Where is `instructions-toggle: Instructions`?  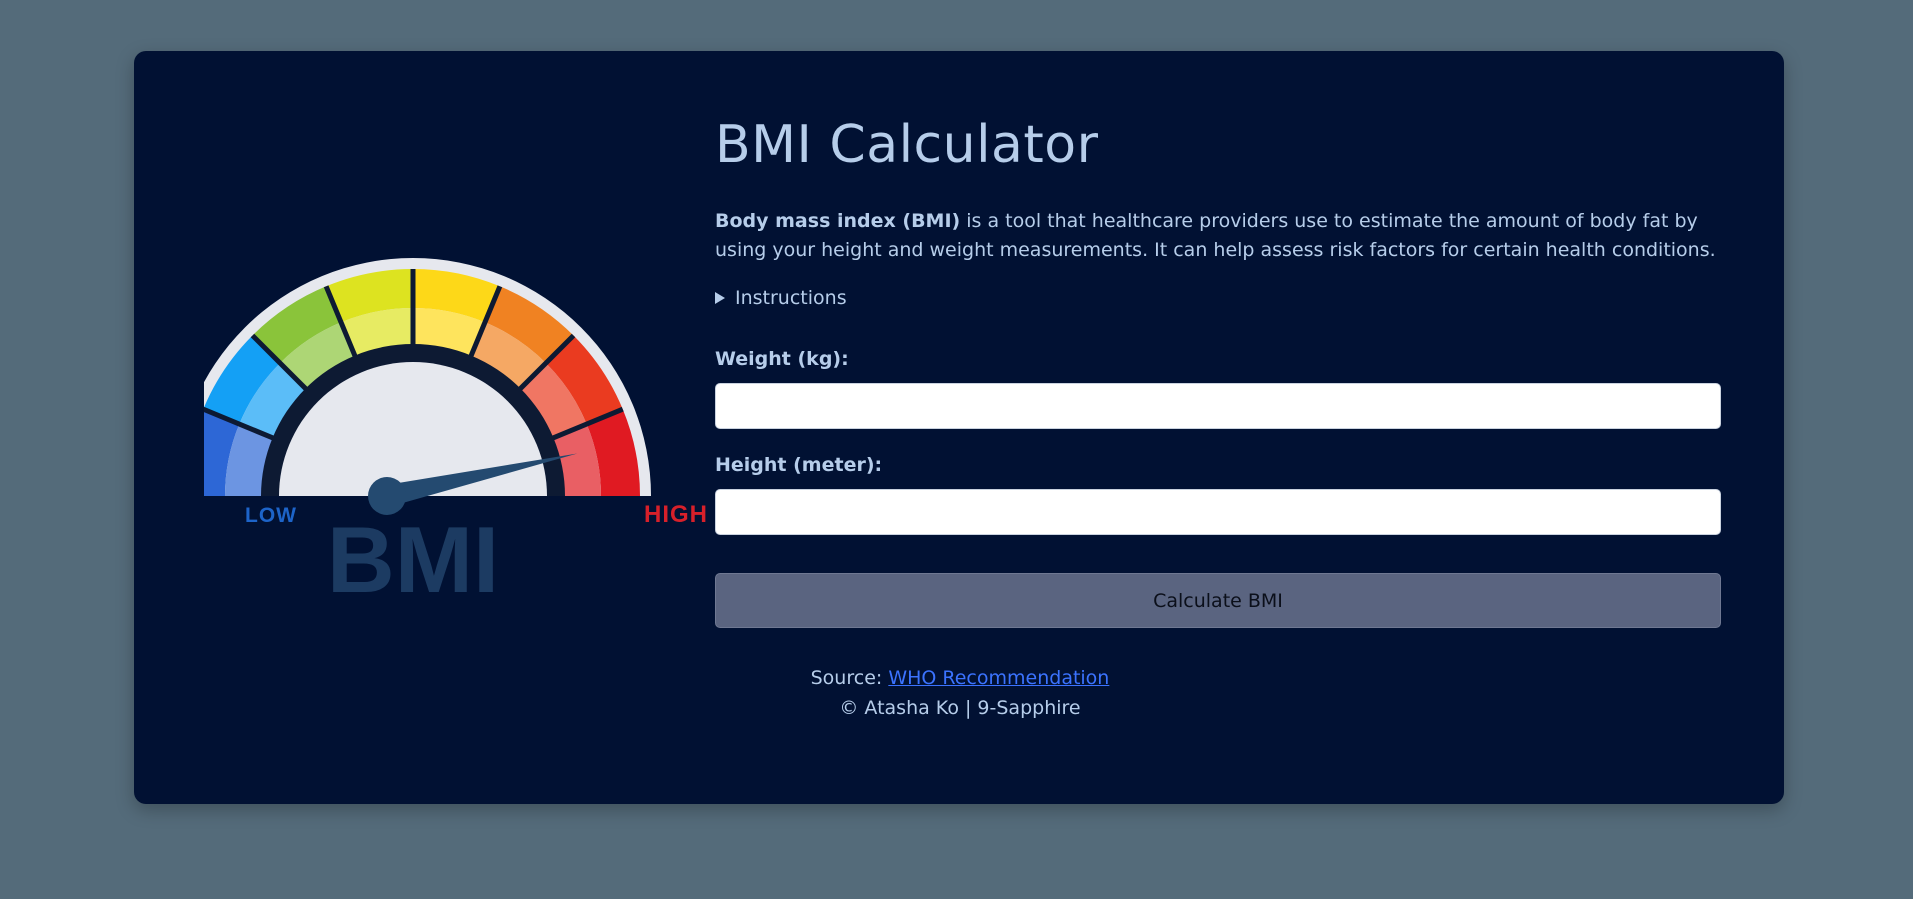 instructions-toggle: Instructions is located at coordinates (1218, 298).